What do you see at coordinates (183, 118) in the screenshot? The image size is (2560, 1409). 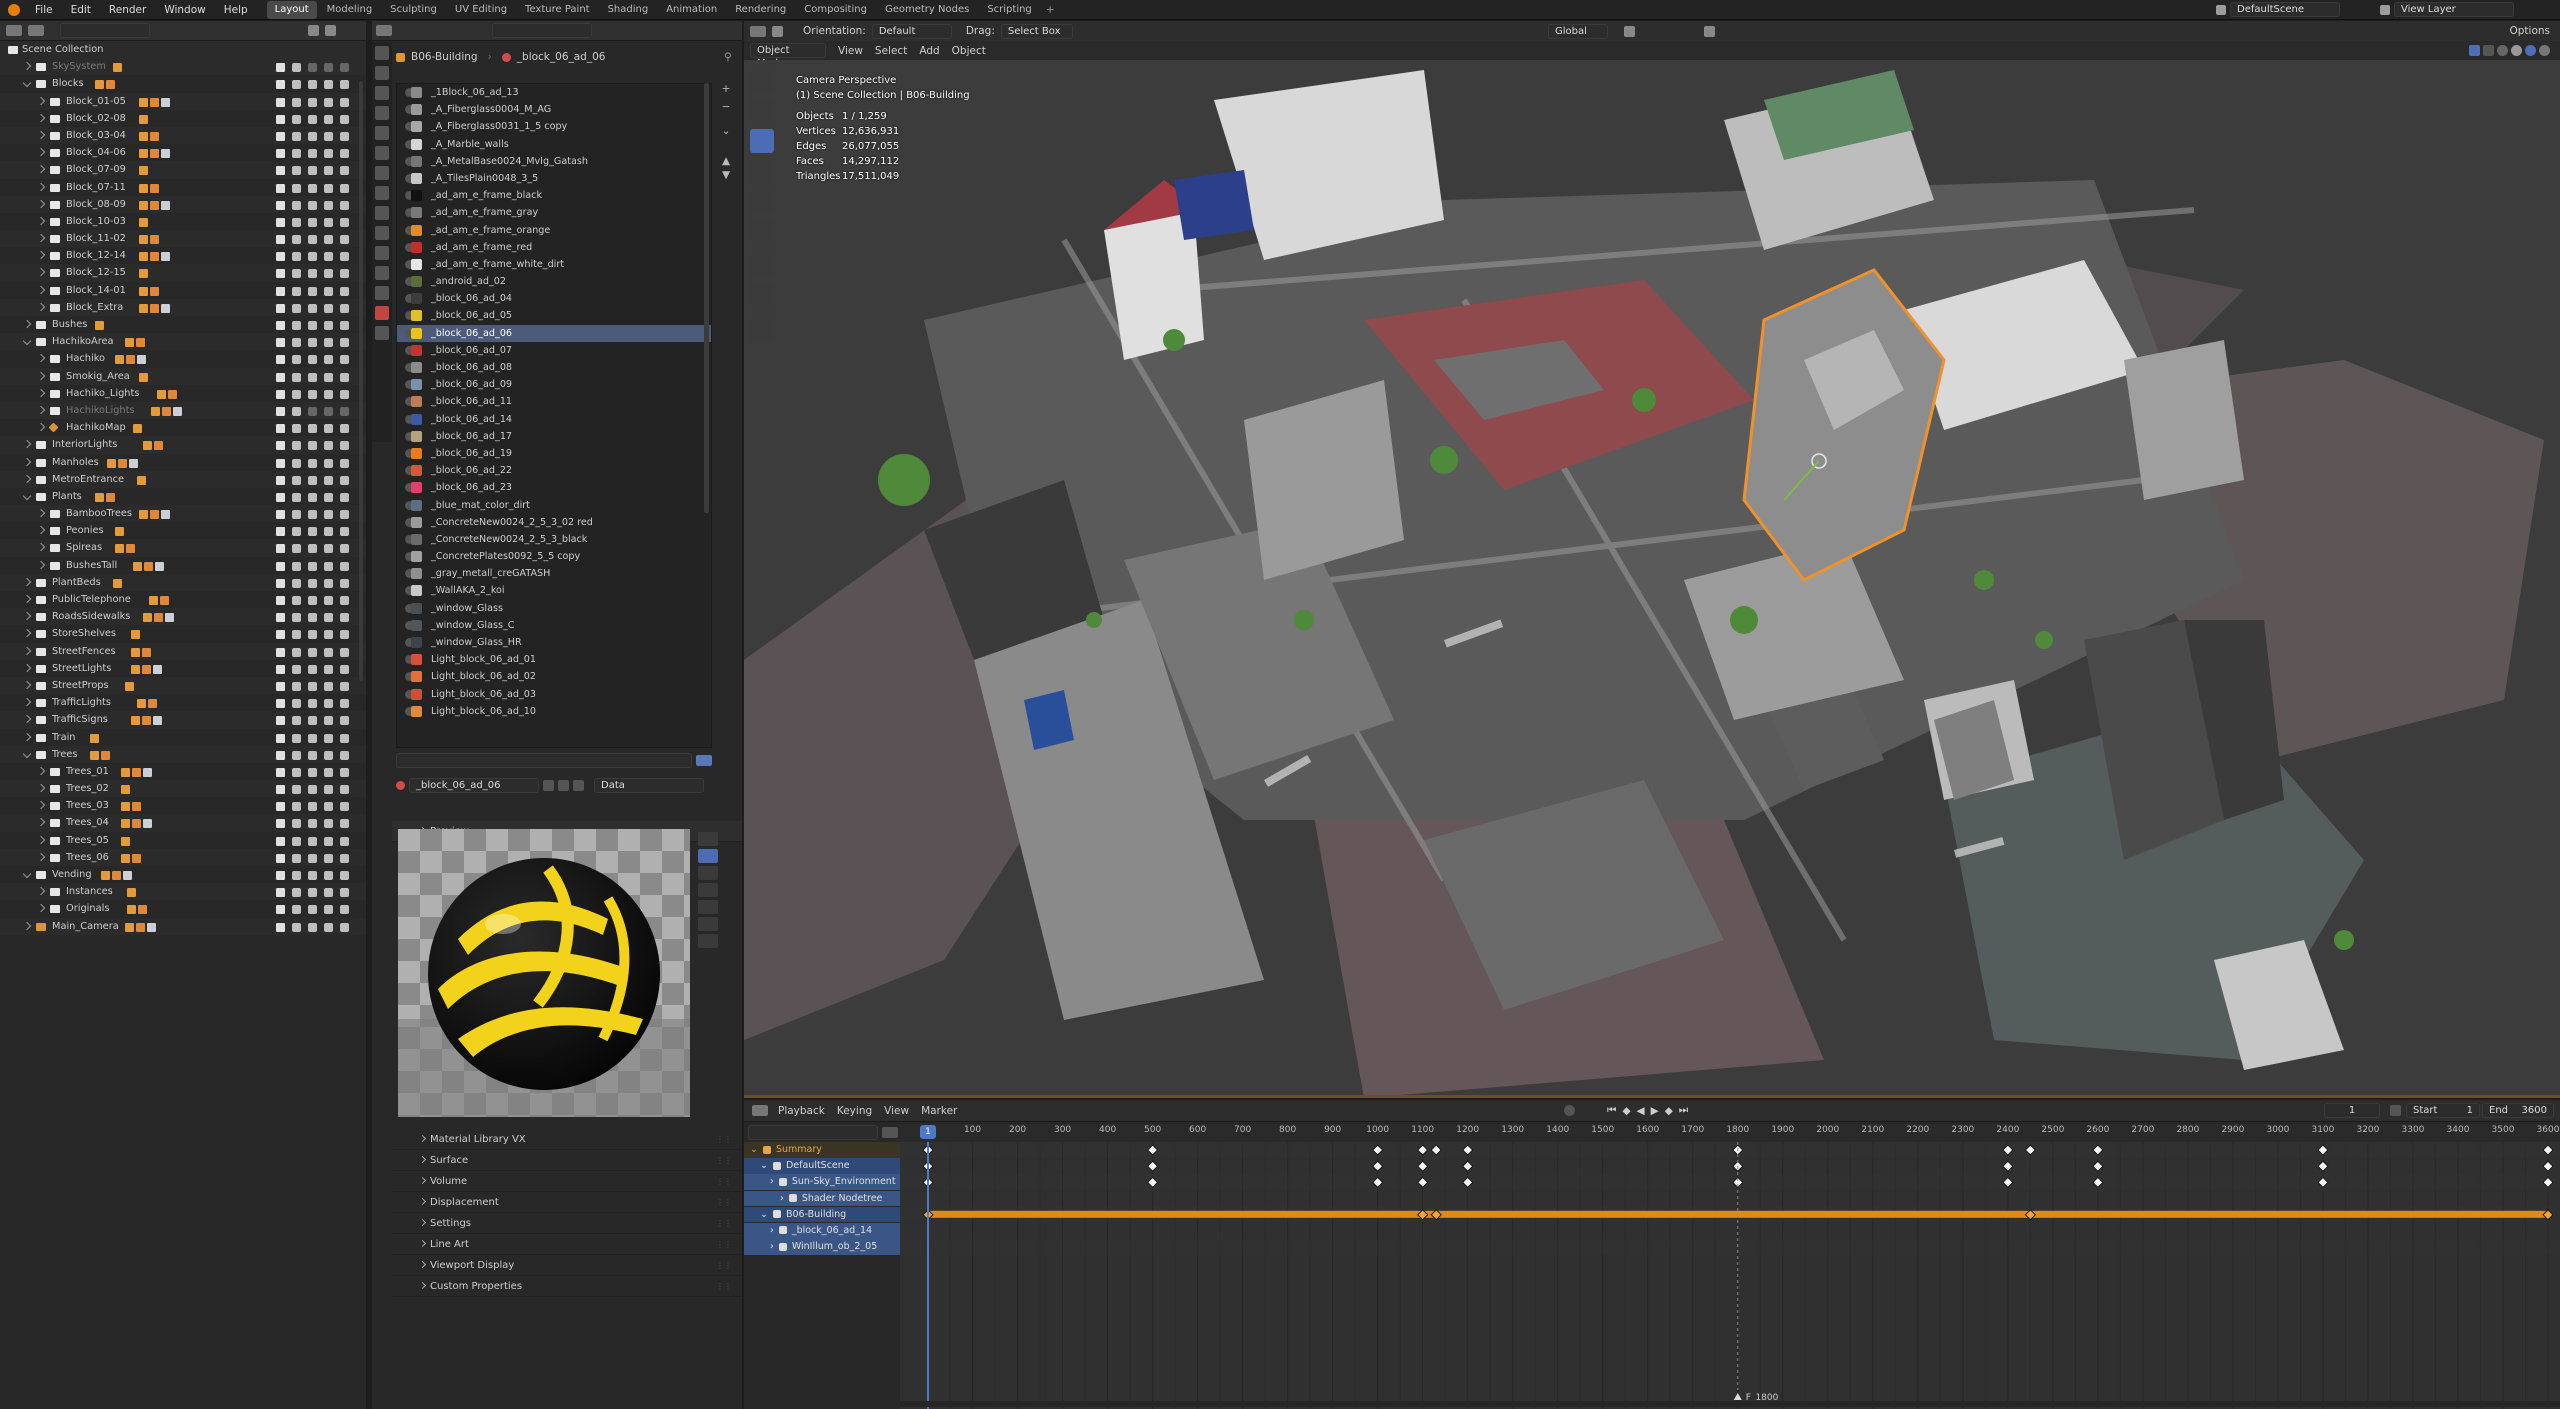 I see `outliner-row: Block_02-08` at bounding box center [183, 118].